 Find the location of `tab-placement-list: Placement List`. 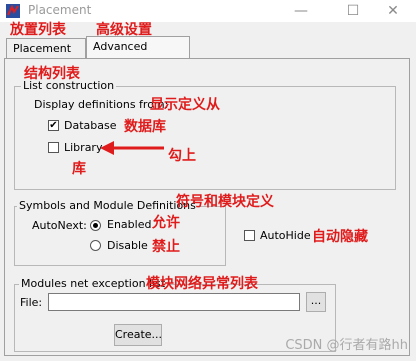

tab-placement-list: Placement List is located at coordinates (46, 56).